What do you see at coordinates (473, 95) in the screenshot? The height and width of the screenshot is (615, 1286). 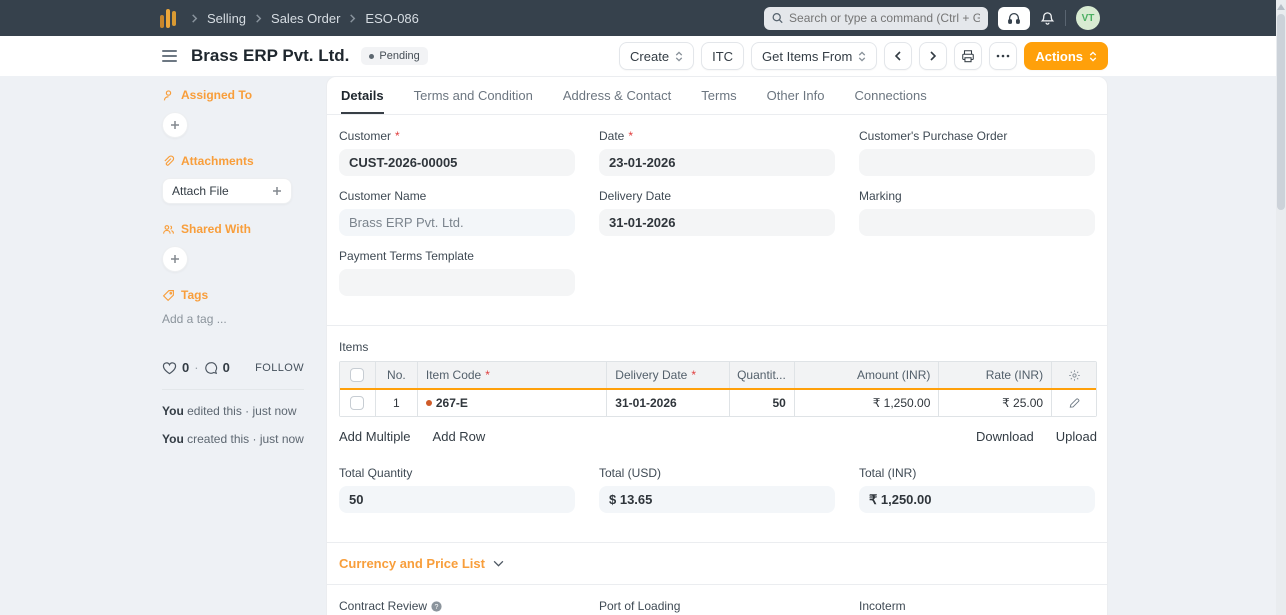 I see `tab-terms-and-condition: Terms and Condition` at bounding box center [473, 95].